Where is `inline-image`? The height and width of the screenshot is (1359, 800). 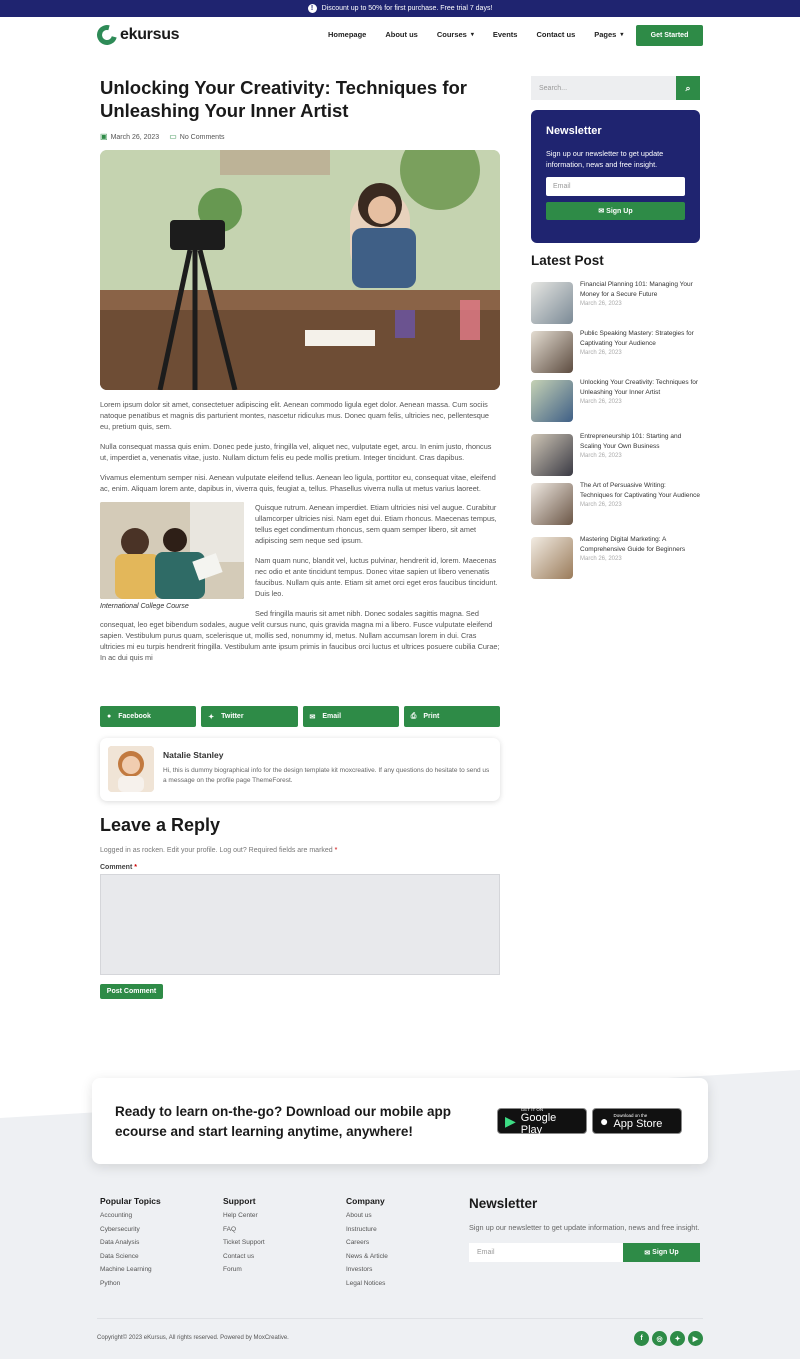 inline-image is located at coordinates (172, 550).